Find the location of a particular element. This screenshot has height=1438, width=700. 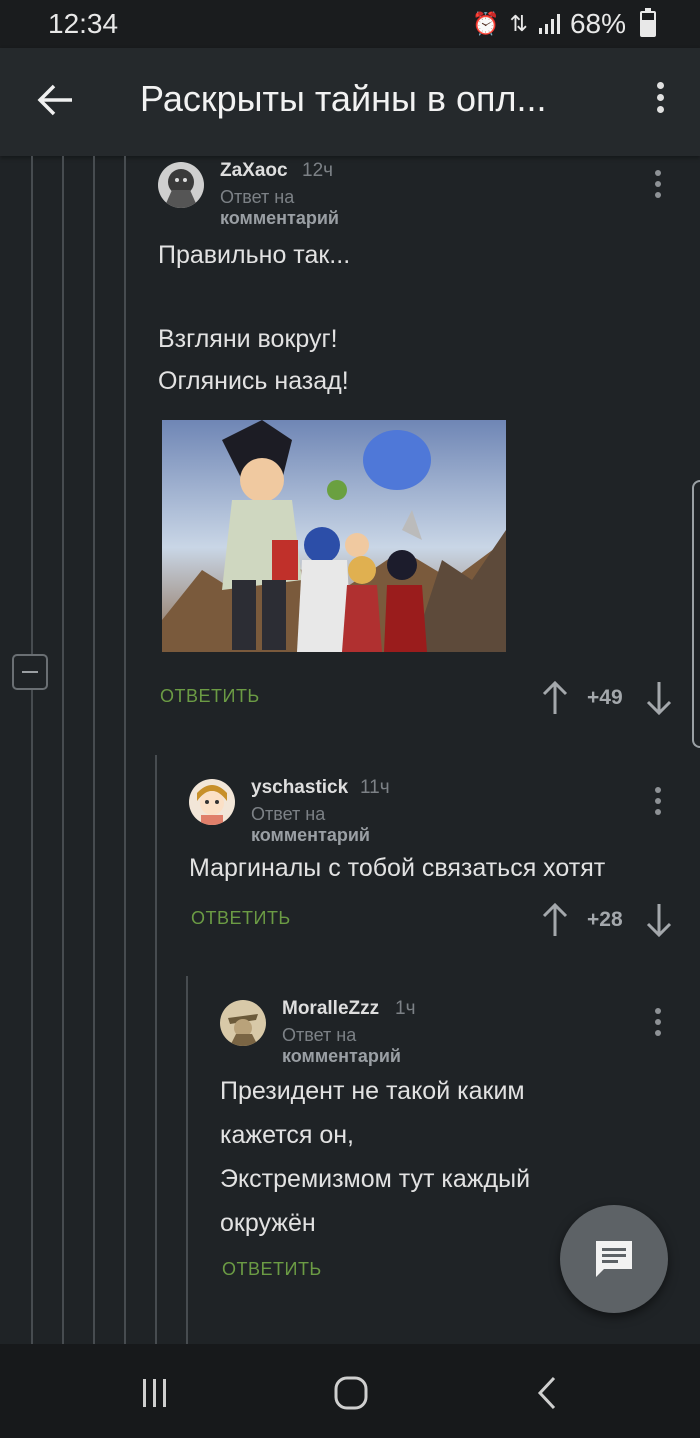

home-icon is located at coordinates (351, 1393).